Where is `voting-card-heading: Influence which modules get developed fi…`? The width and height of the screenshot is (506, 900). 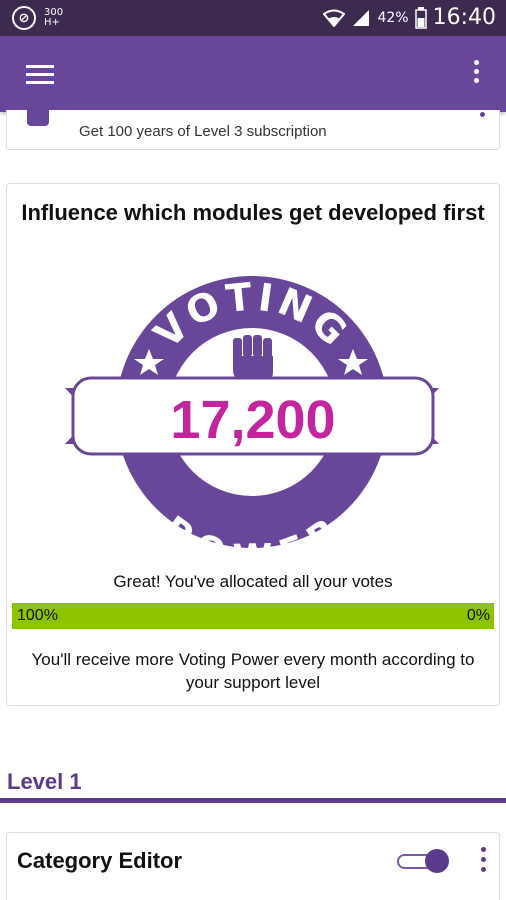
voting-card-heading: Influence which modules get developed fi… is located at coordinates (253, 212).